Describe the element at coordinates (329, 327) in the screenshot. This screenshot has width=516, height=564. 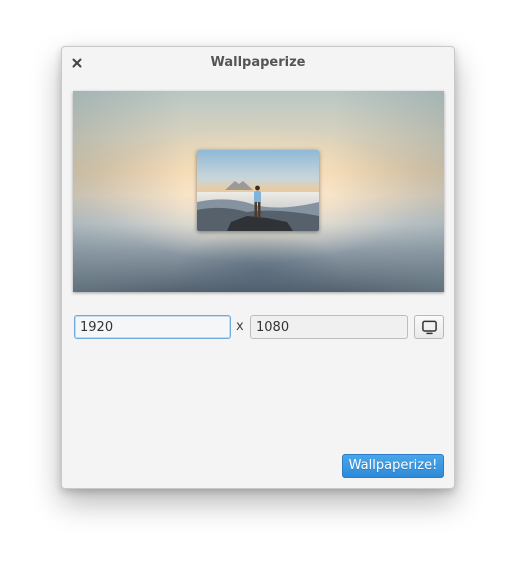
I see `height-input` at that location.